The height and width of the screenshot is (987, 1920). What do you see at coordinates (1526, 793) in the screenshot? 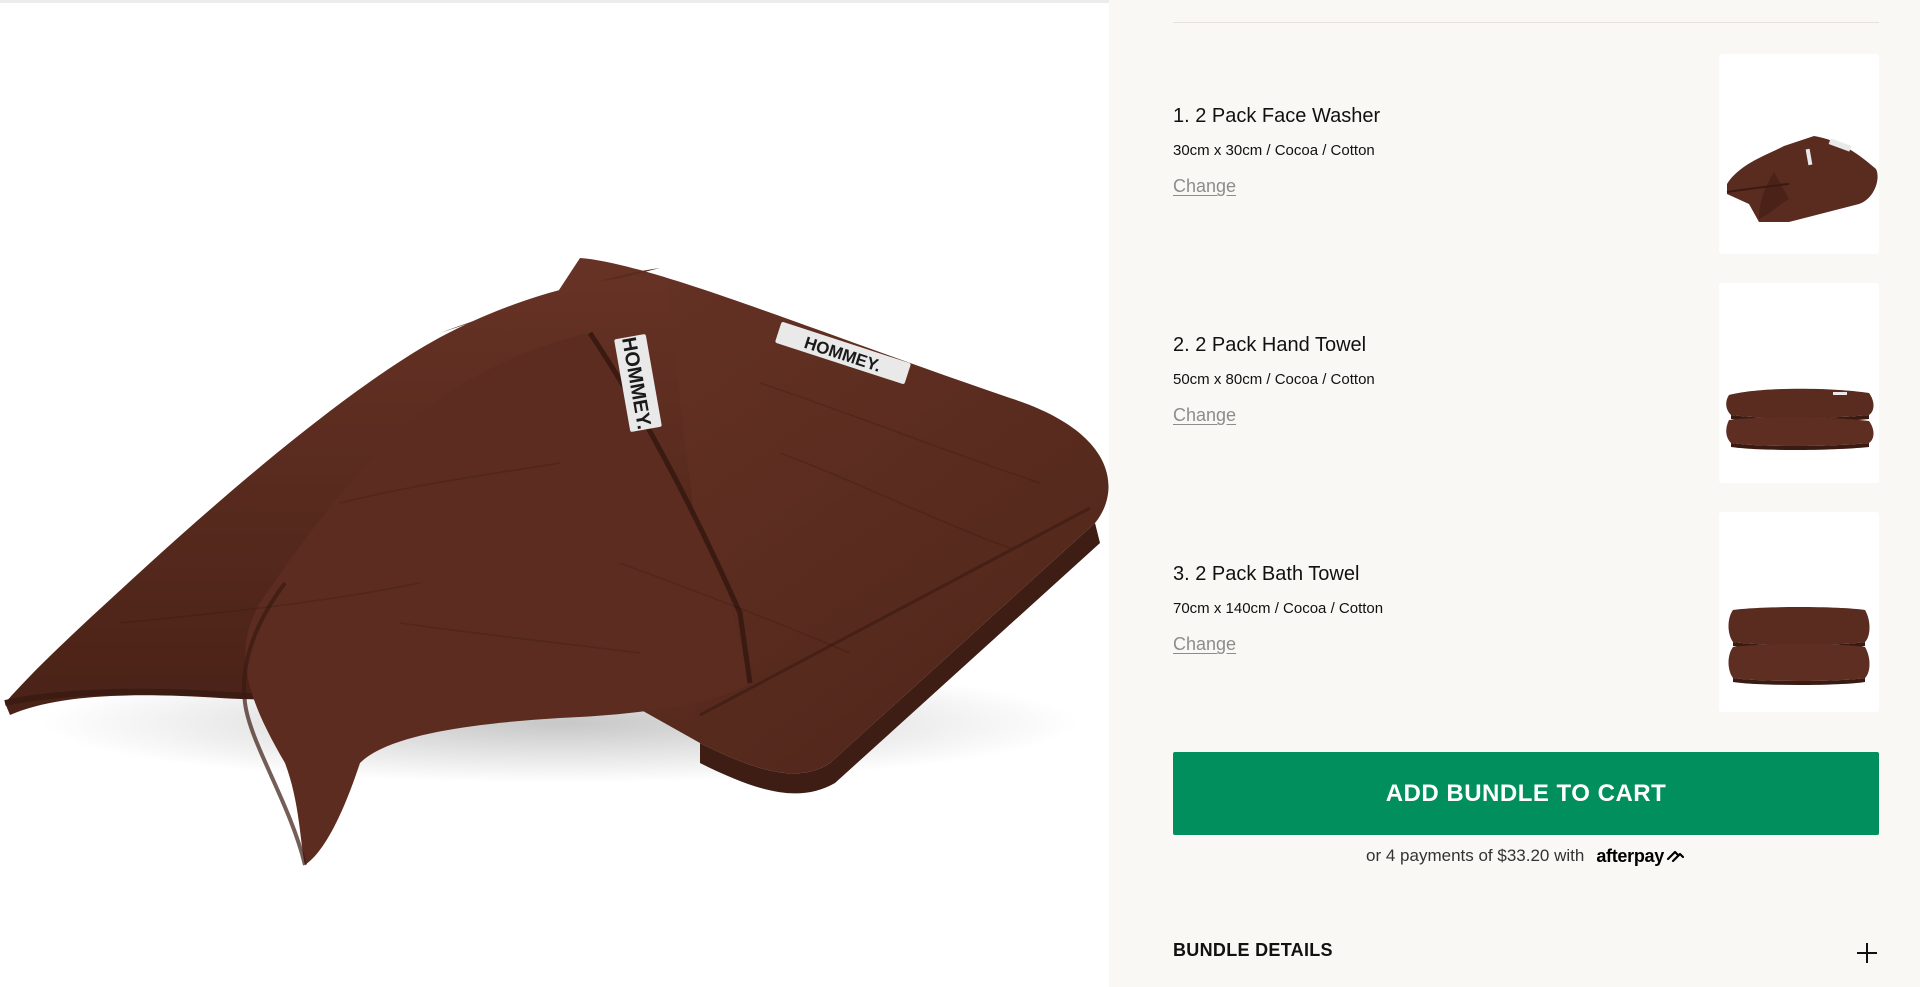
I see `add-bundle-to-cart-button: ADD BUNDLE TO CART` at bounding box center [1526, 793].